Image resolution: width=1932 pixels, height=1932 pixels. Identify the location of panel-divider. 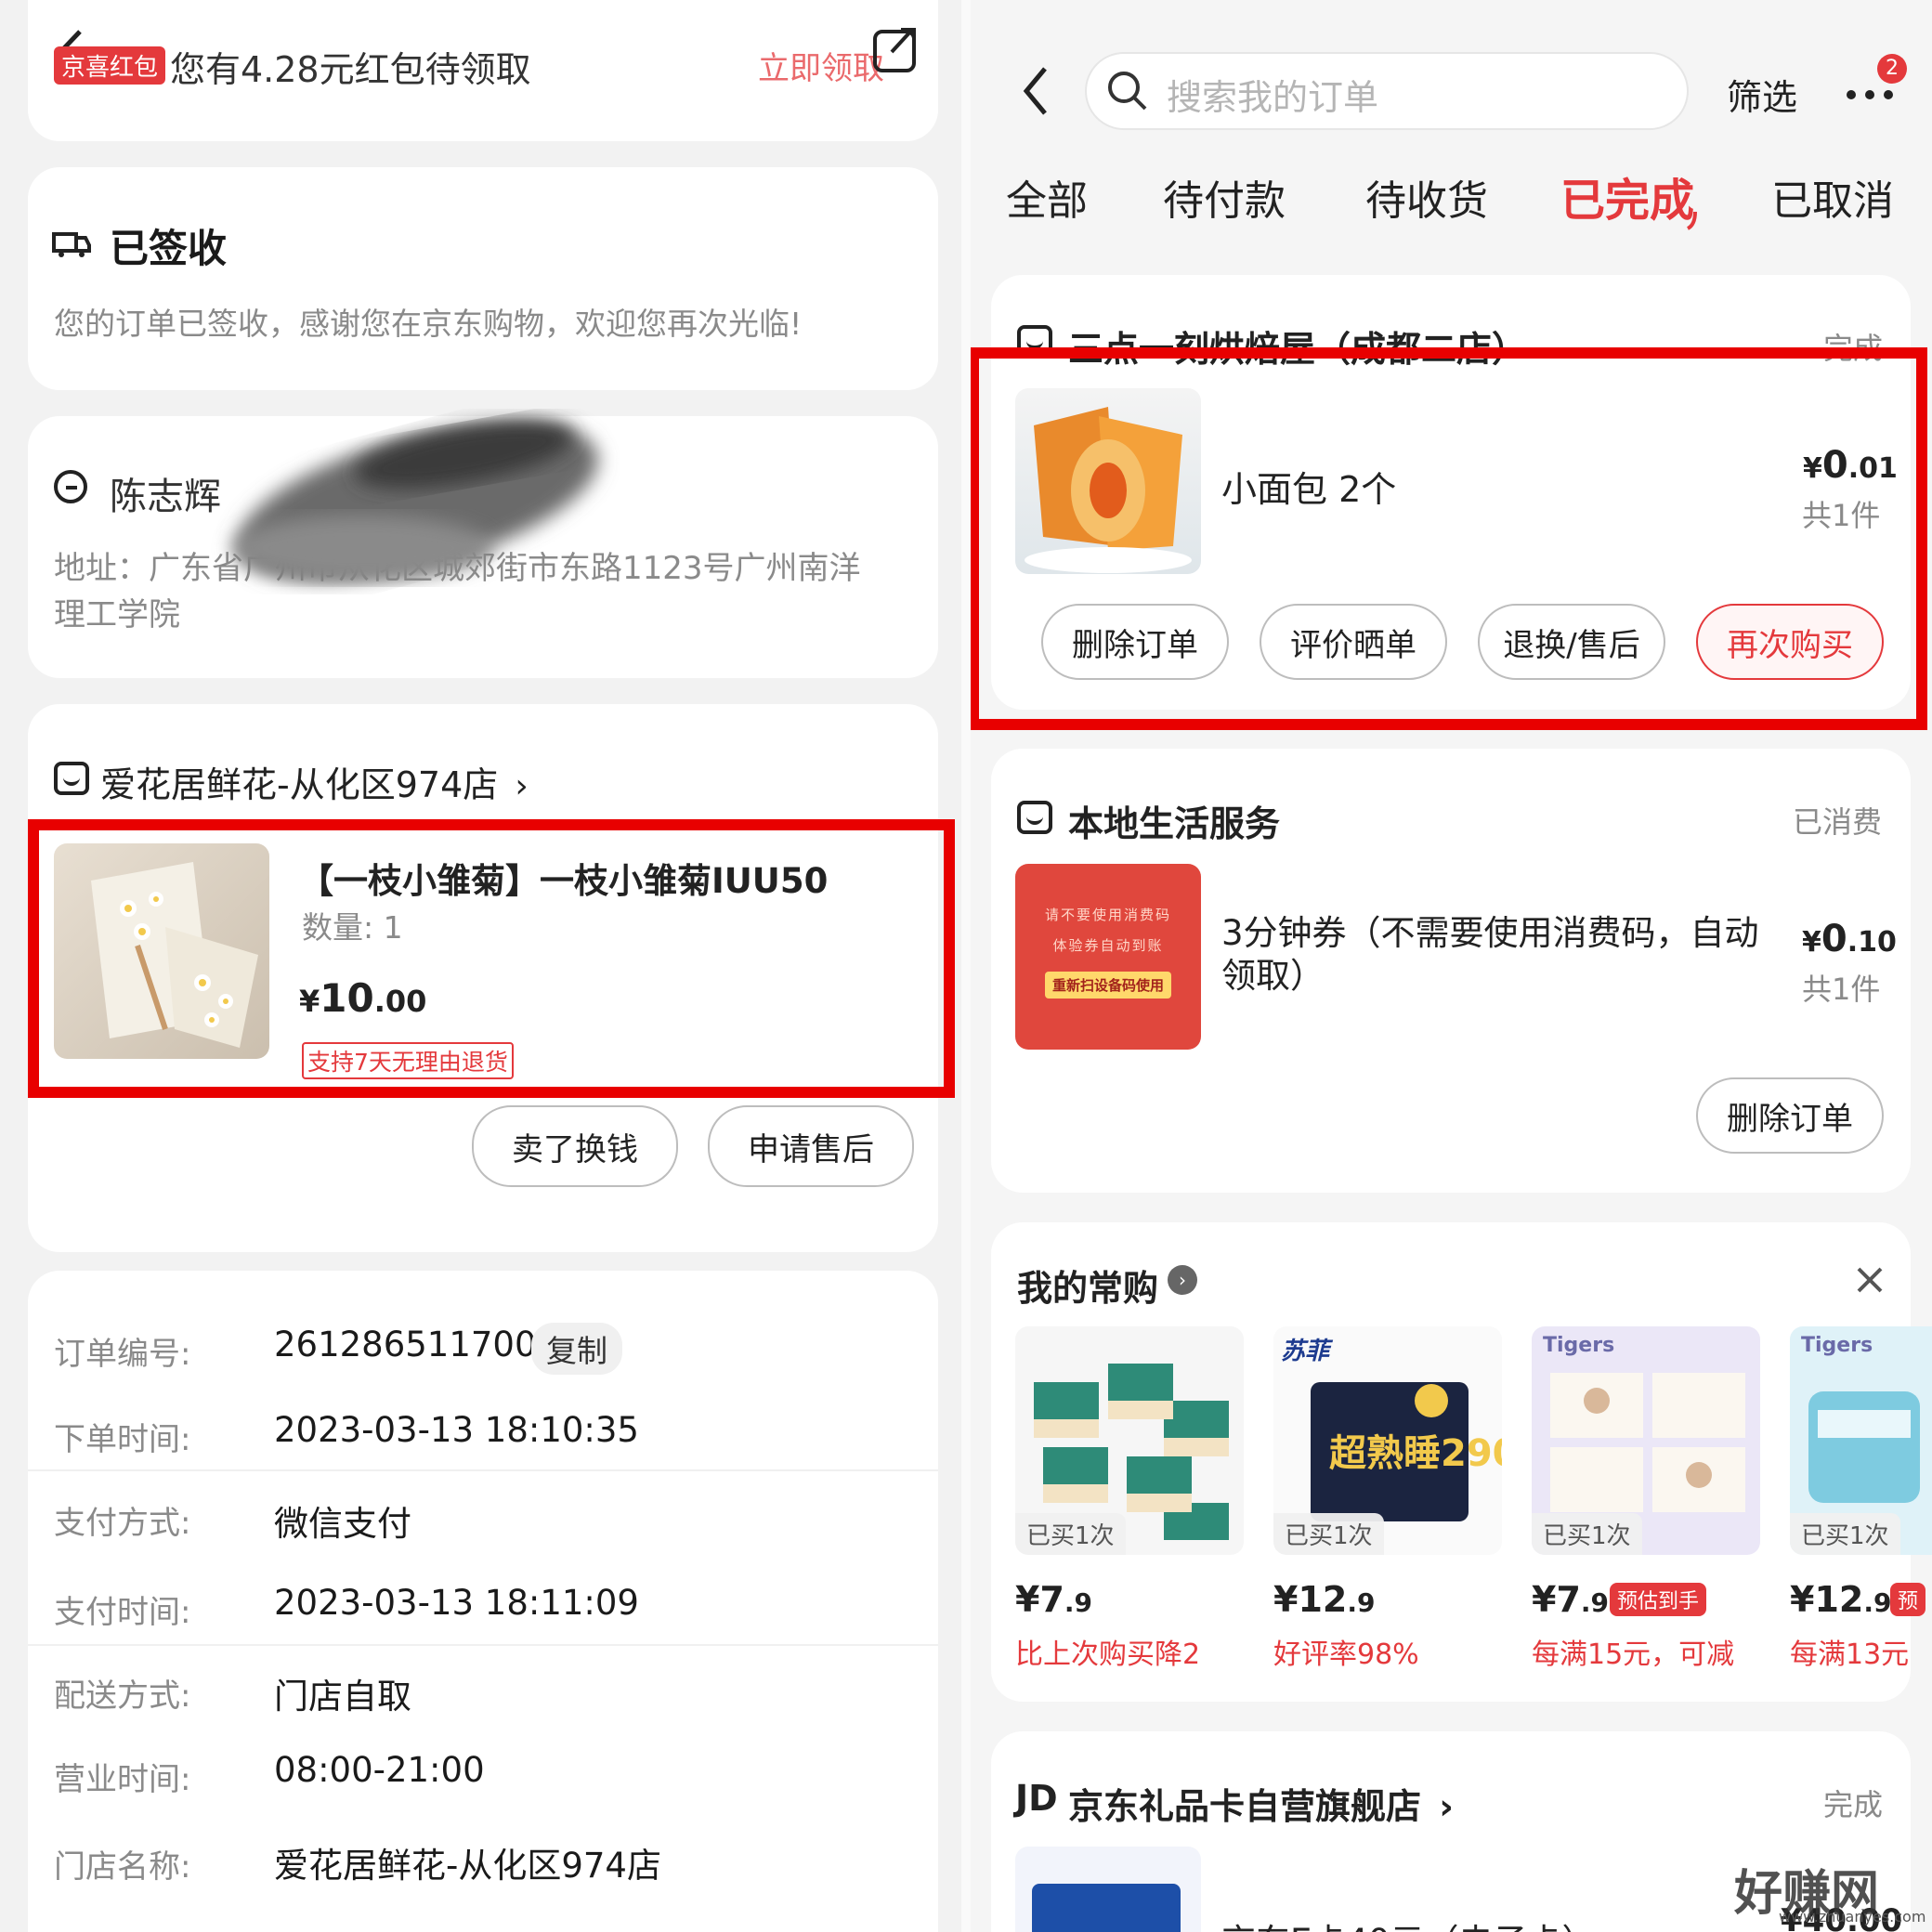
(966, 966).